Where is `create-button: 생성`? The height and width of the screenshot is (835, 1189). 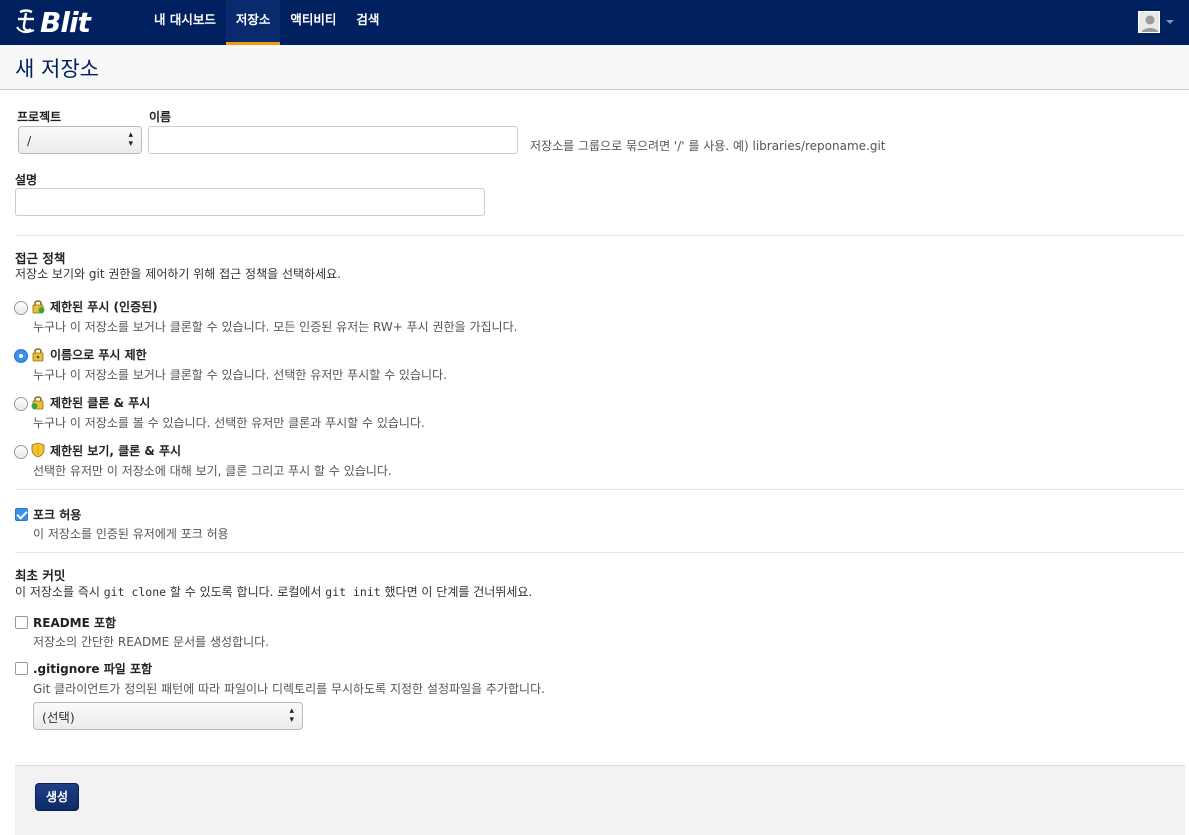 create-button: 생성 is located at coordinates (57, 797).